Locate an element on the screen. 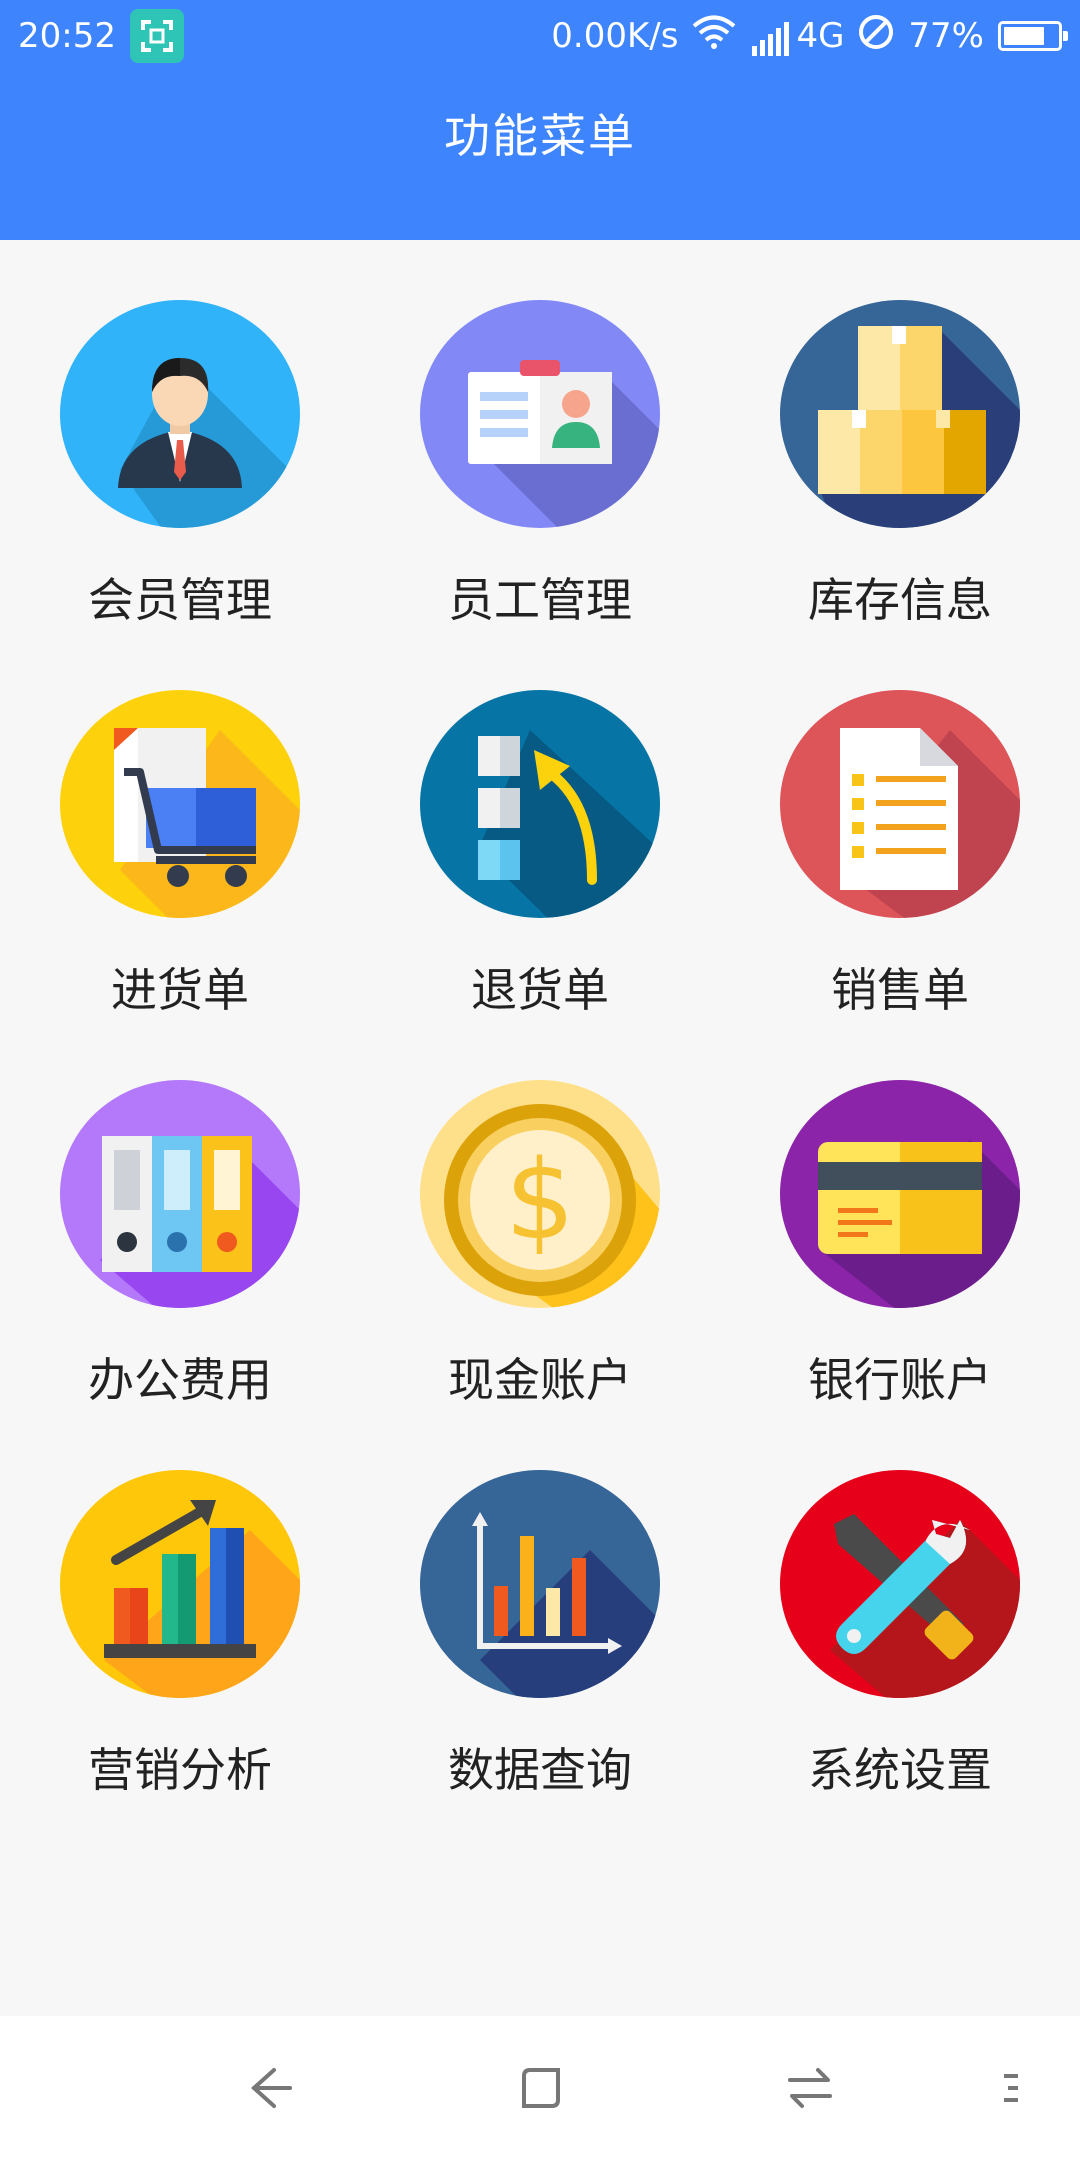 Image resolution: width=1080 pixels, height=2160 pixels. status-bar: 20:52 0.00K/s 4G 77% is located at coordinates (540, 36).